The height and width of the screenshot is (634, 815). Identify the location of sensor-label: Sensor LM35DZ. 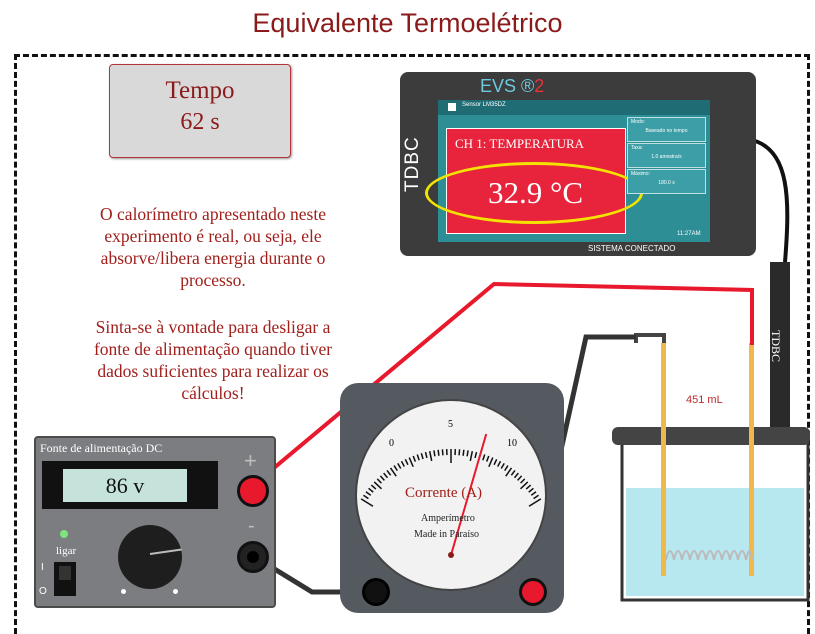
(484, 105).